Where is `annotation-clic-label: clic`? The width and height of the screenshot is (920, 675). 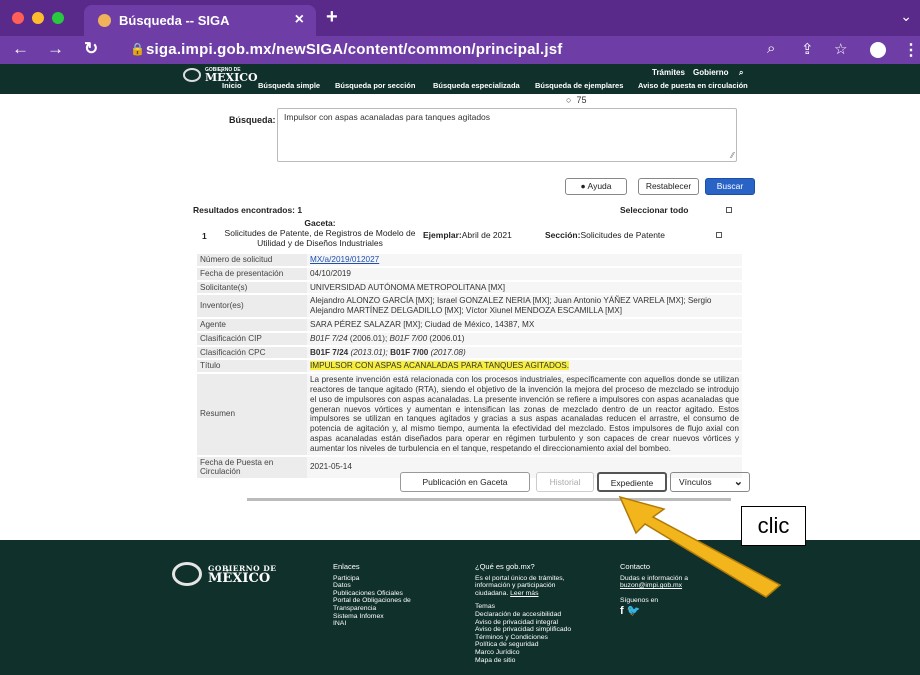
annotation-clic-label: clic is located at coordinates (773, 526).